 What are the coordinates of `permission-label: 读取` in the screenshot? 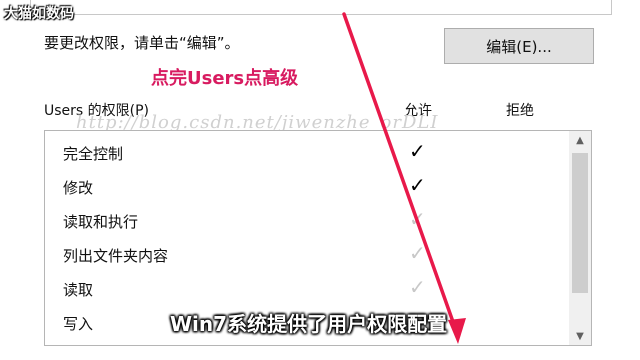 It's located at (78, 290).